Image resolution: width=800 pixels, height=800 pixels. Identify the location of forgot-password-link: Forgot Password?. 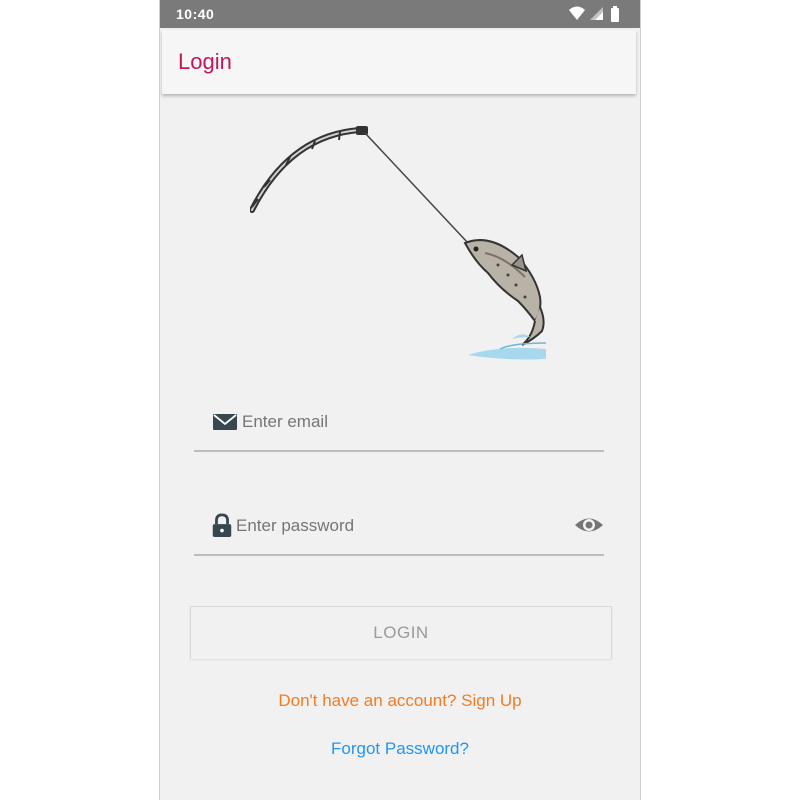
(400, 749).